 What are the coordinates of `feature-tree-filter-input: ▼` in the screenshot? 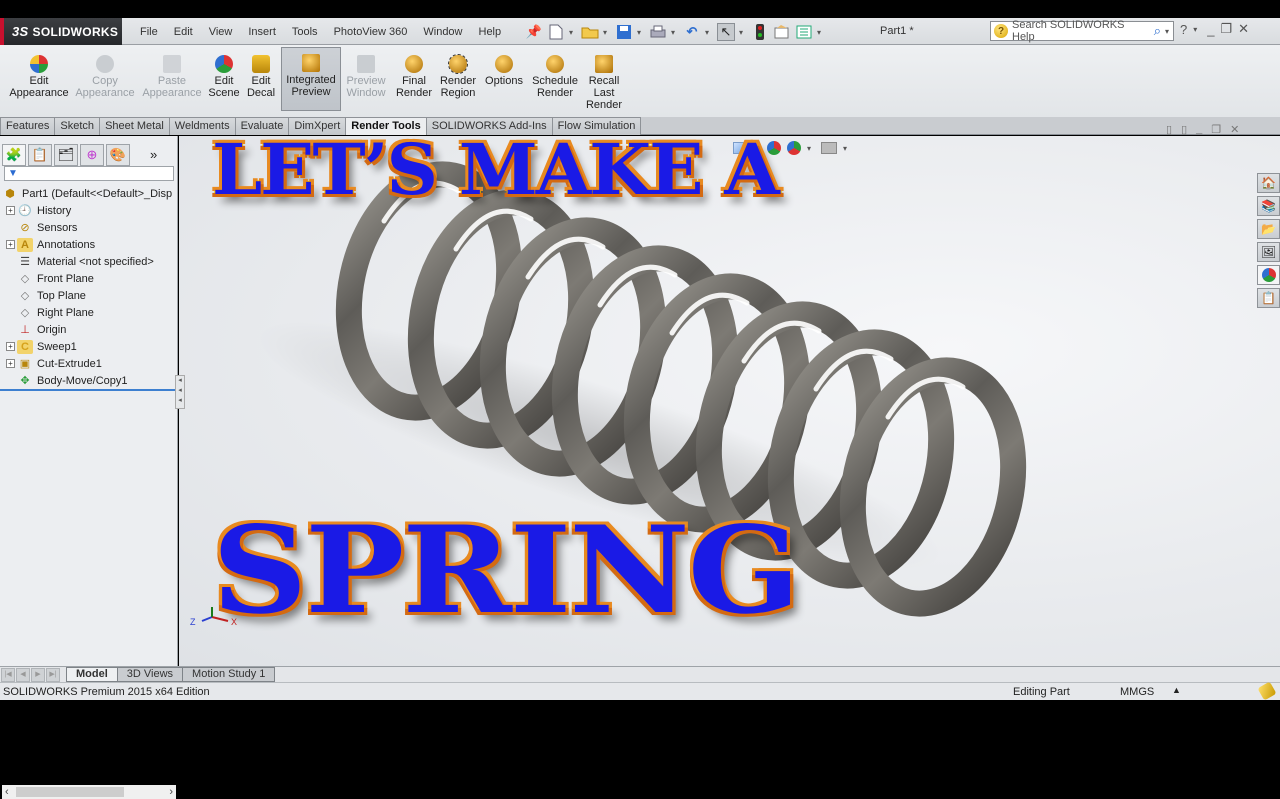 It's located at (89, 173).